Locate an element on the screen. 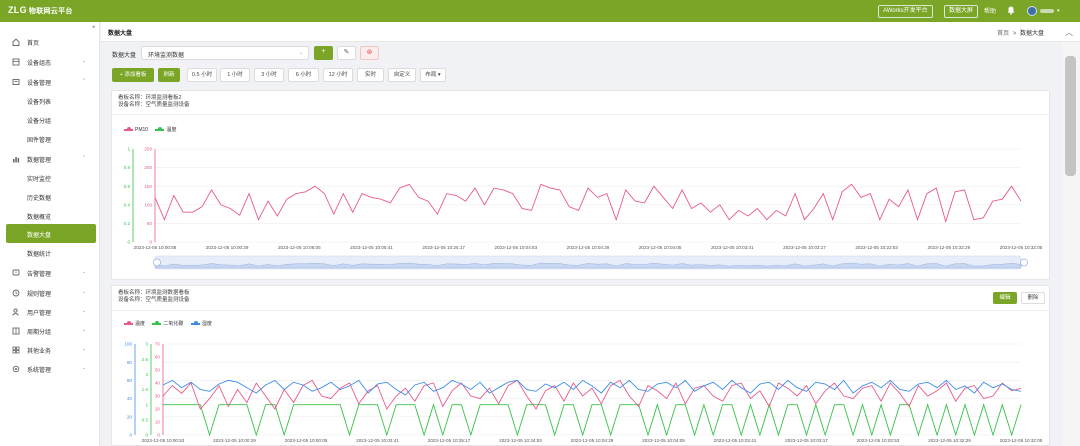 The width and height of the screenshot is (1080, 446). time-range-button: 3 小时 is located at coordinates (269, 75).